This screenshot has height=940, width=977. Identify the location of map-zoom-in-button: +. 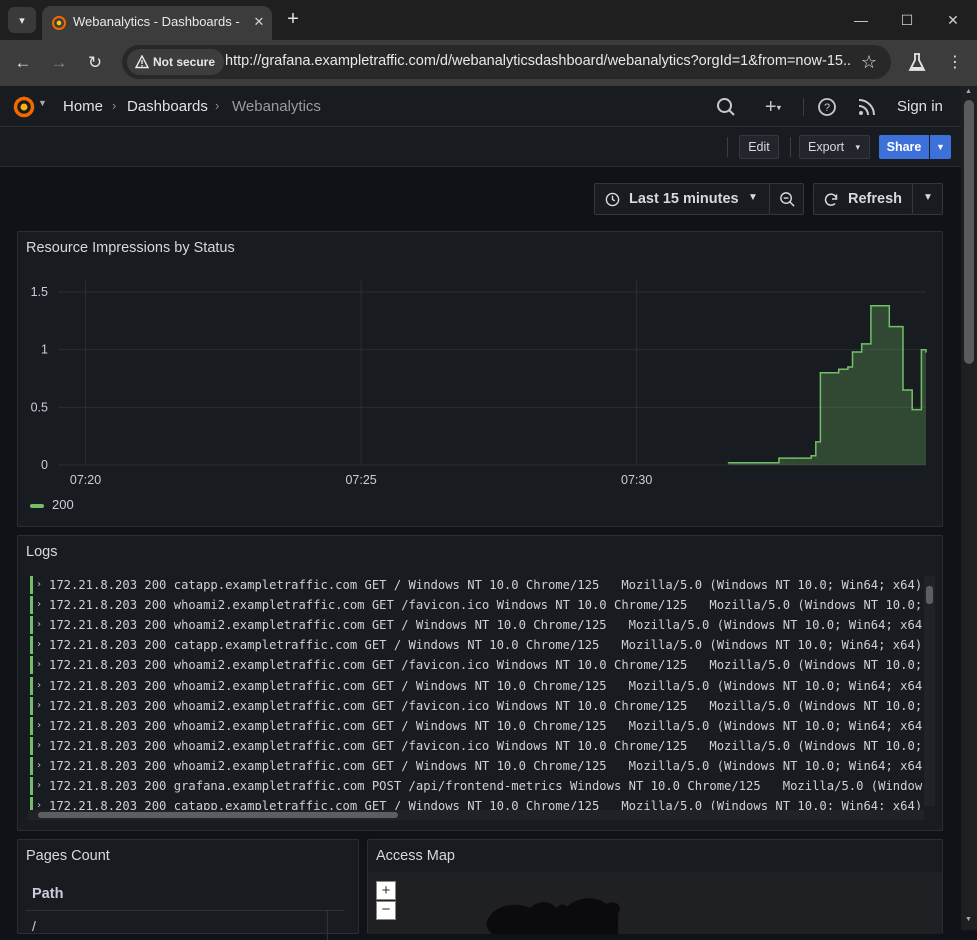
(386, 890).